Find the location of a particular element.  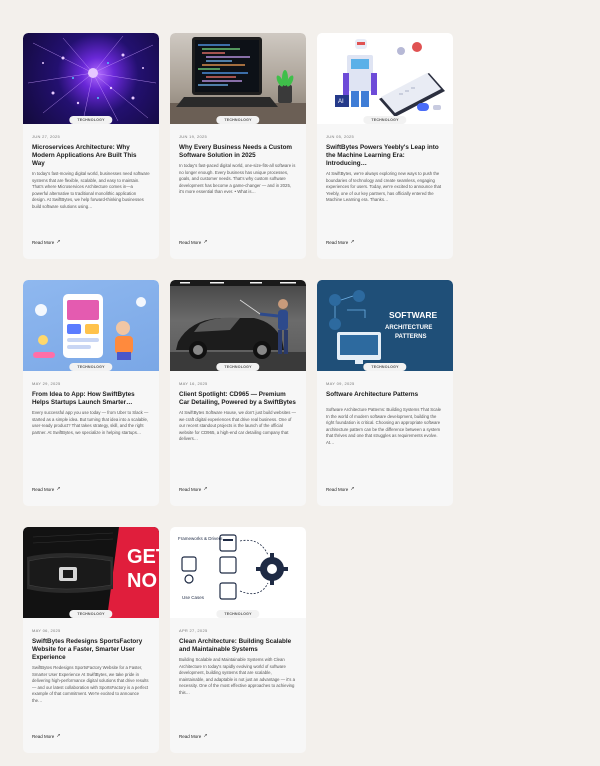

thumb-text-patterns: PATTERNS is located at coordinates (410, 337).